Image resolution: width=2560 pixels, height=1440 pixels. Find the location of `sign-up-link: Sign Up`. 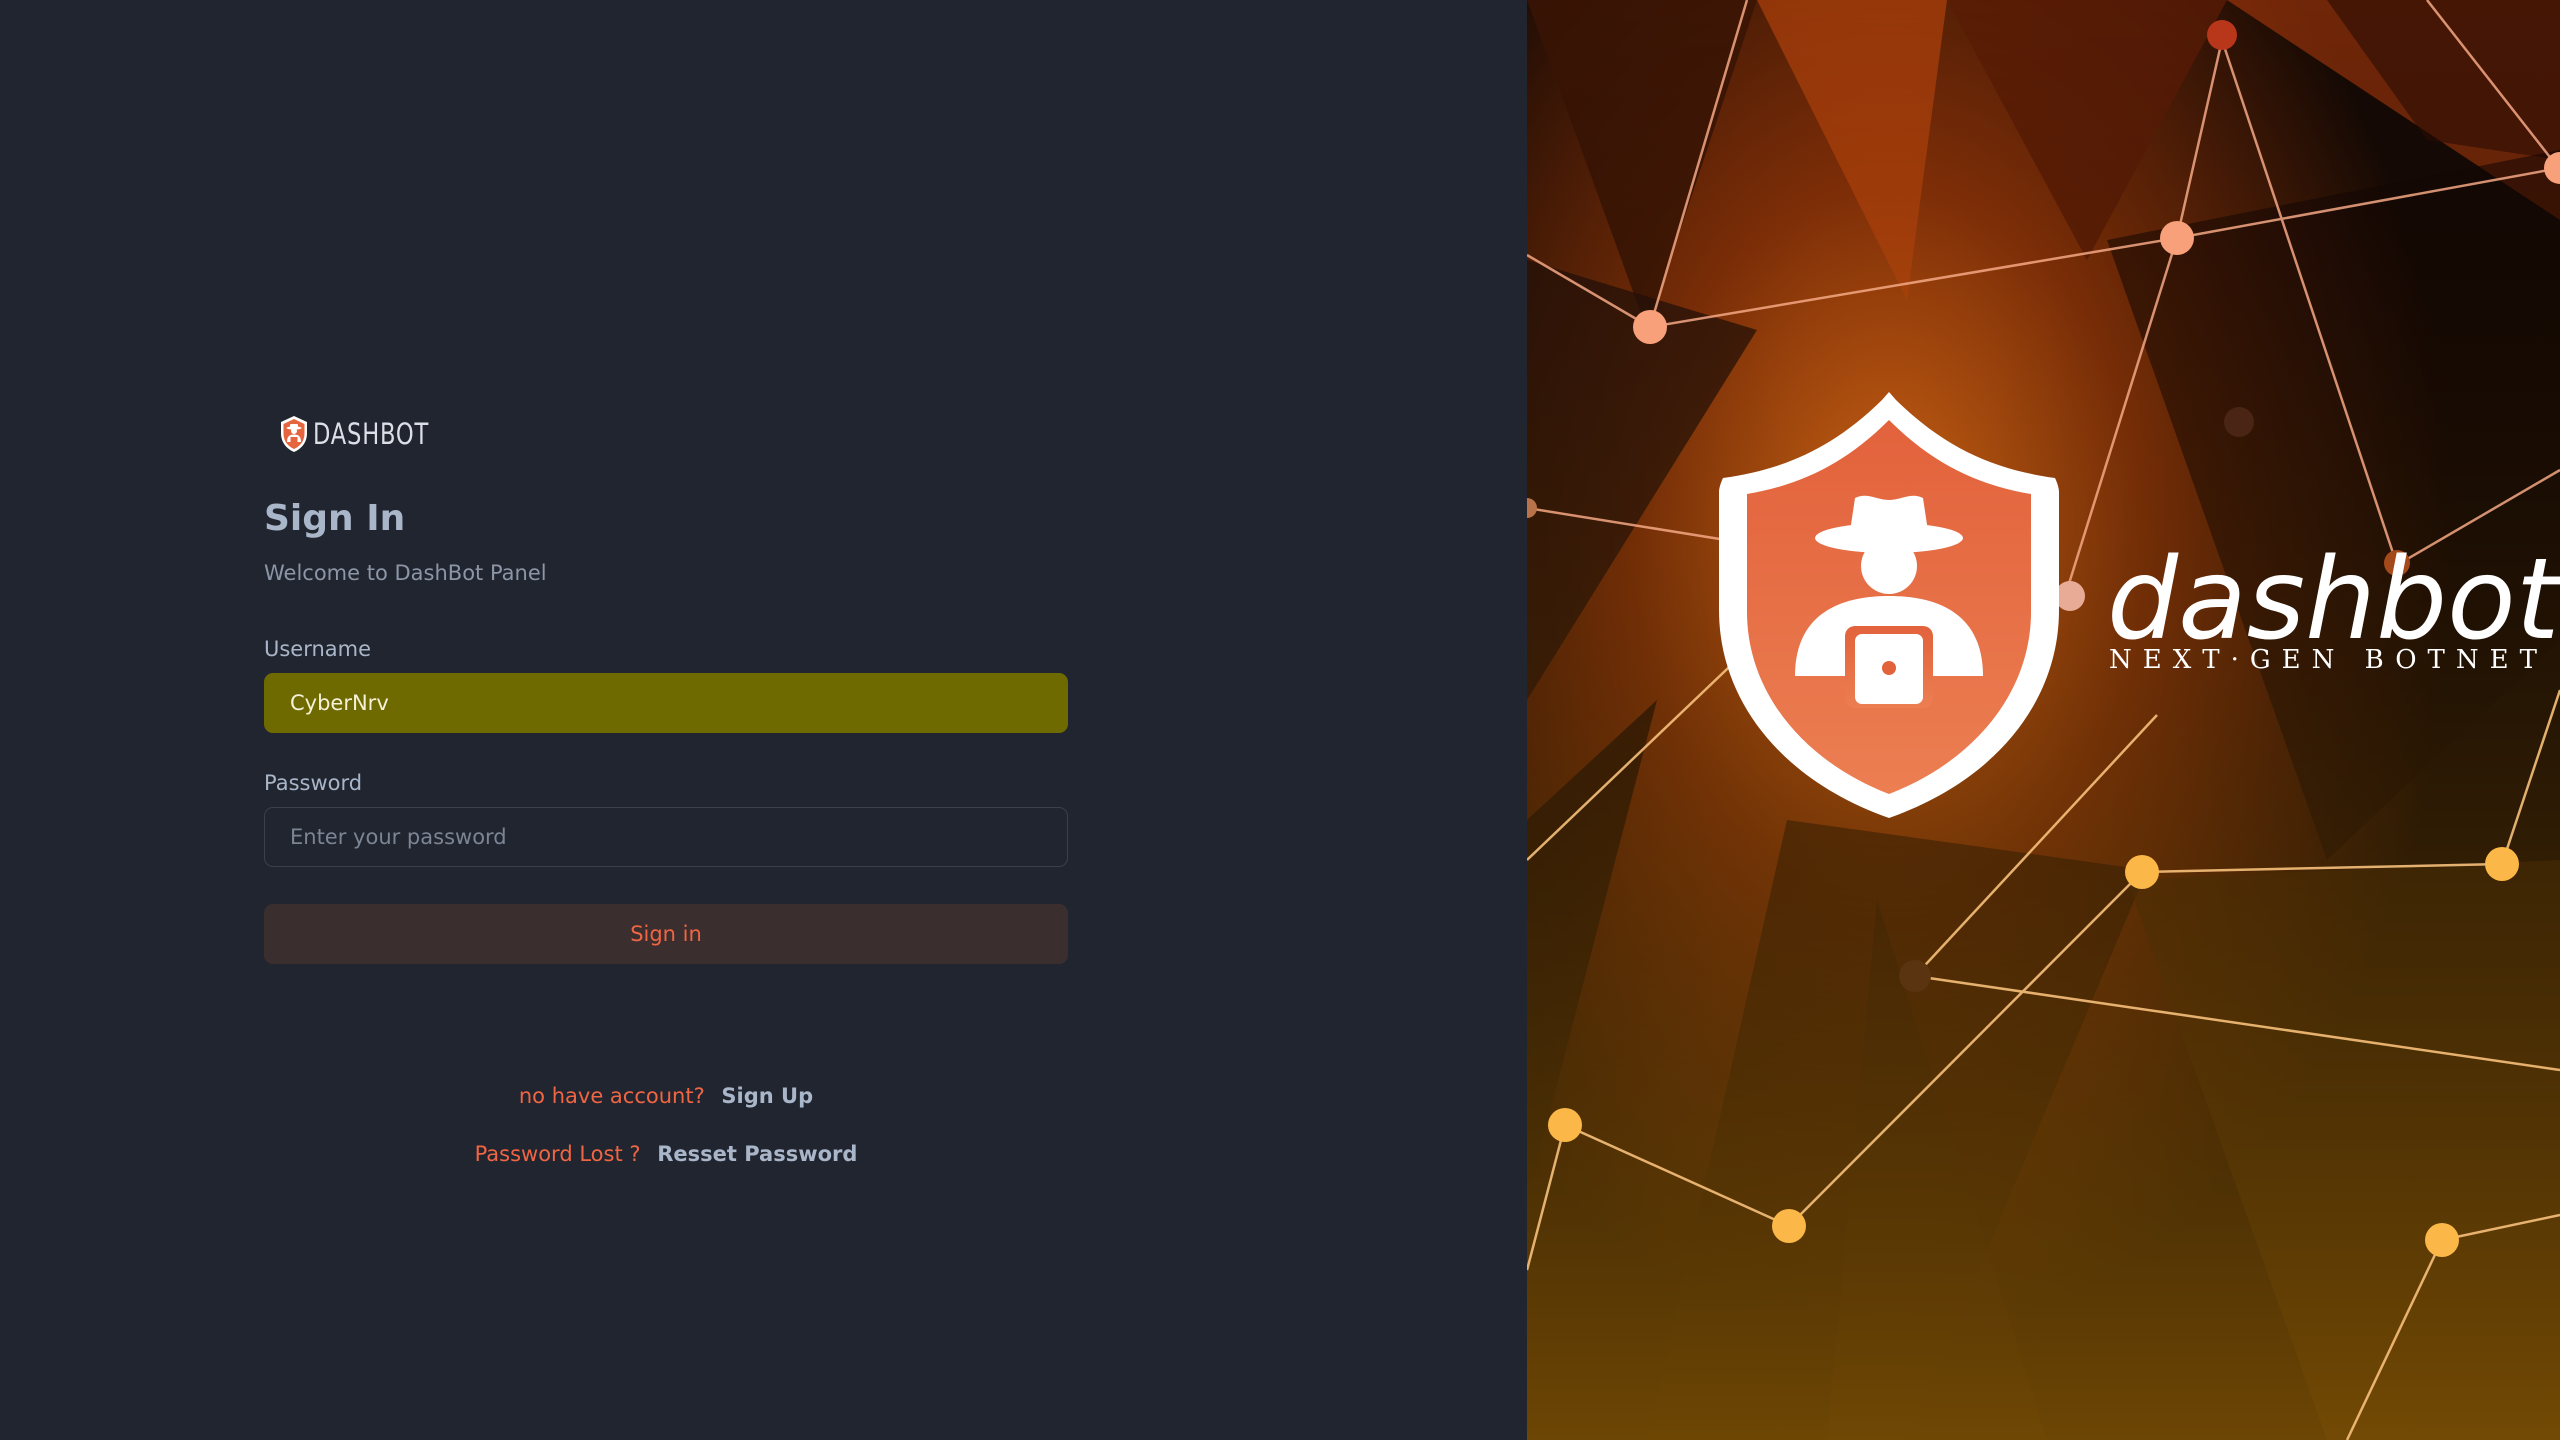

sign-up-link: Sign Up is located at coordinates (767, 1096).